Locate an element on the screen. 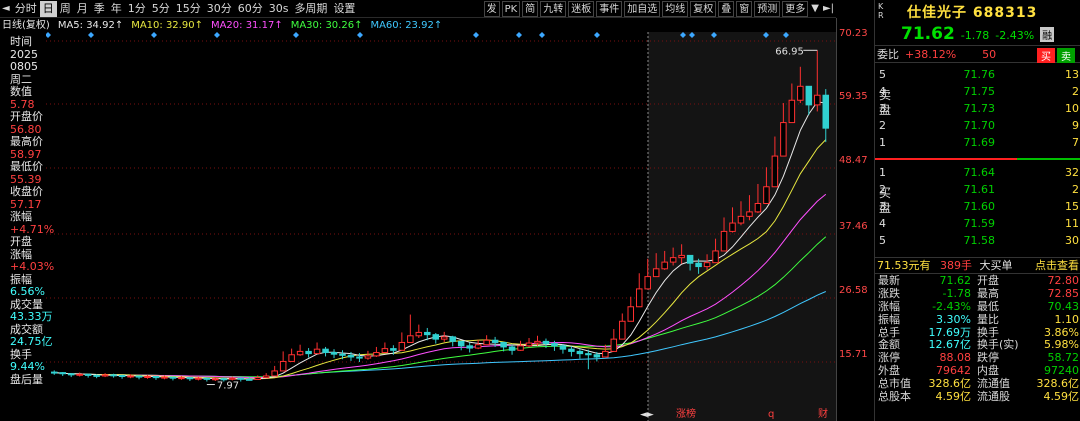  period-tab-5: 年 is located at coordinates (116, 9).